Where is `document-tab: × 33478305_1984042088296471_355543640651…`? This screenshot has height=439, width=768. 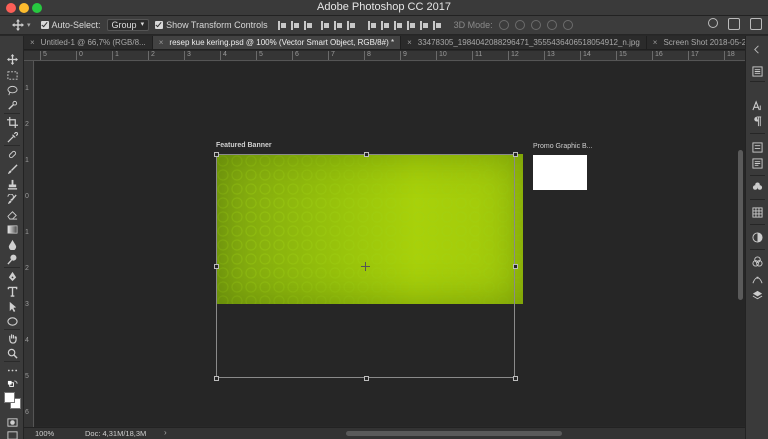 document-tab: × 33478305_1984042088296471_355543640651… is located at coordinates (524, 42).